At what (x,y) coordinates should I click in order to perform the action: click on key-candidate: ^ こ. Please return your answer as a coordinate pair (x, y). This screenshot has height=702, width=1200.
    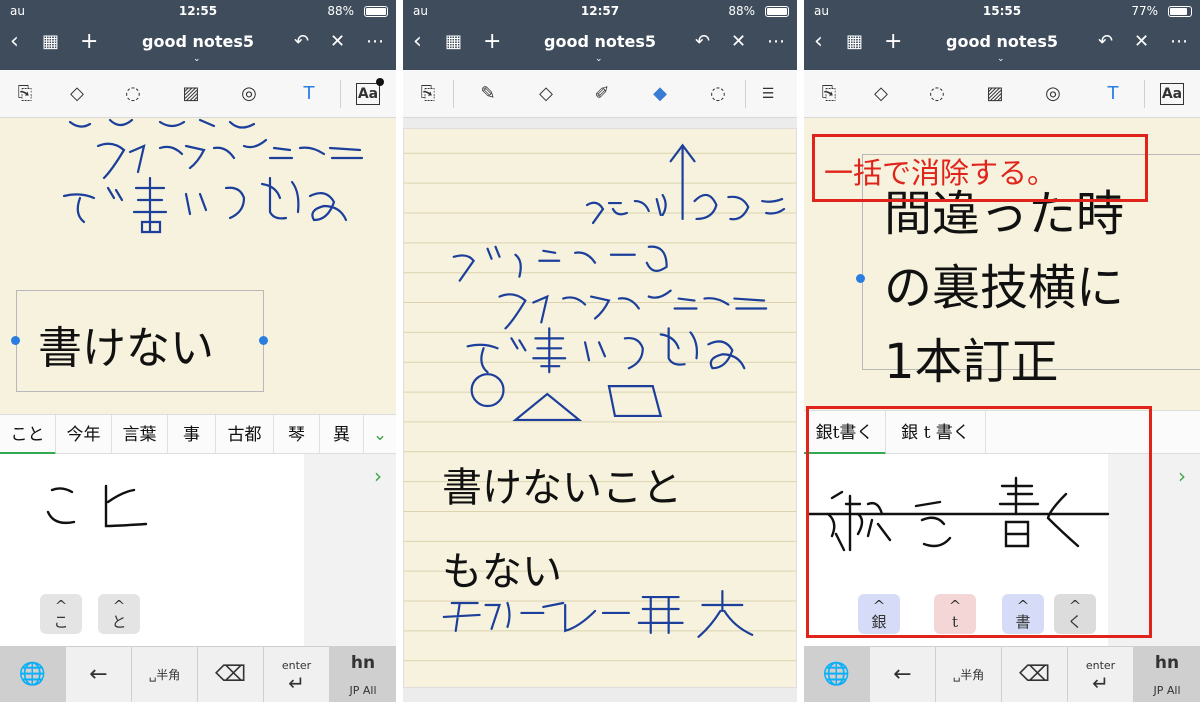
    Looking at the image, I should click on (61, 614).